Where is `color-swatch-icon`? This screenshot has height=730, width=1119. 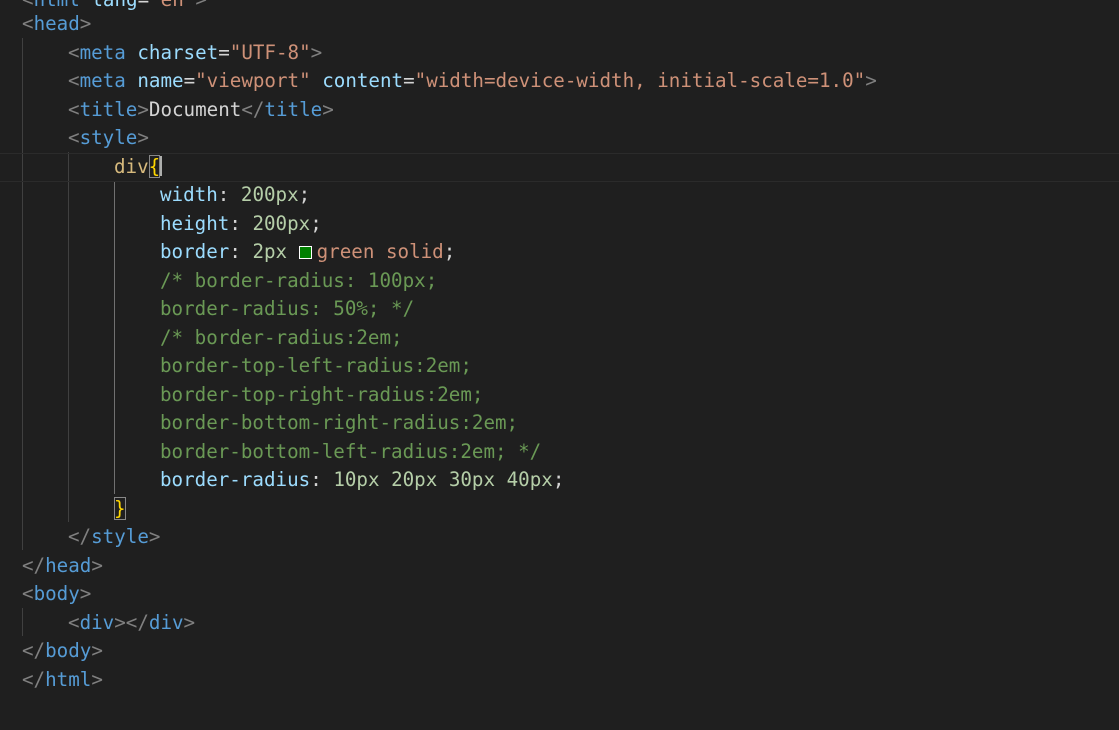
color-swatch-icon is located at coordinates (305, 252).